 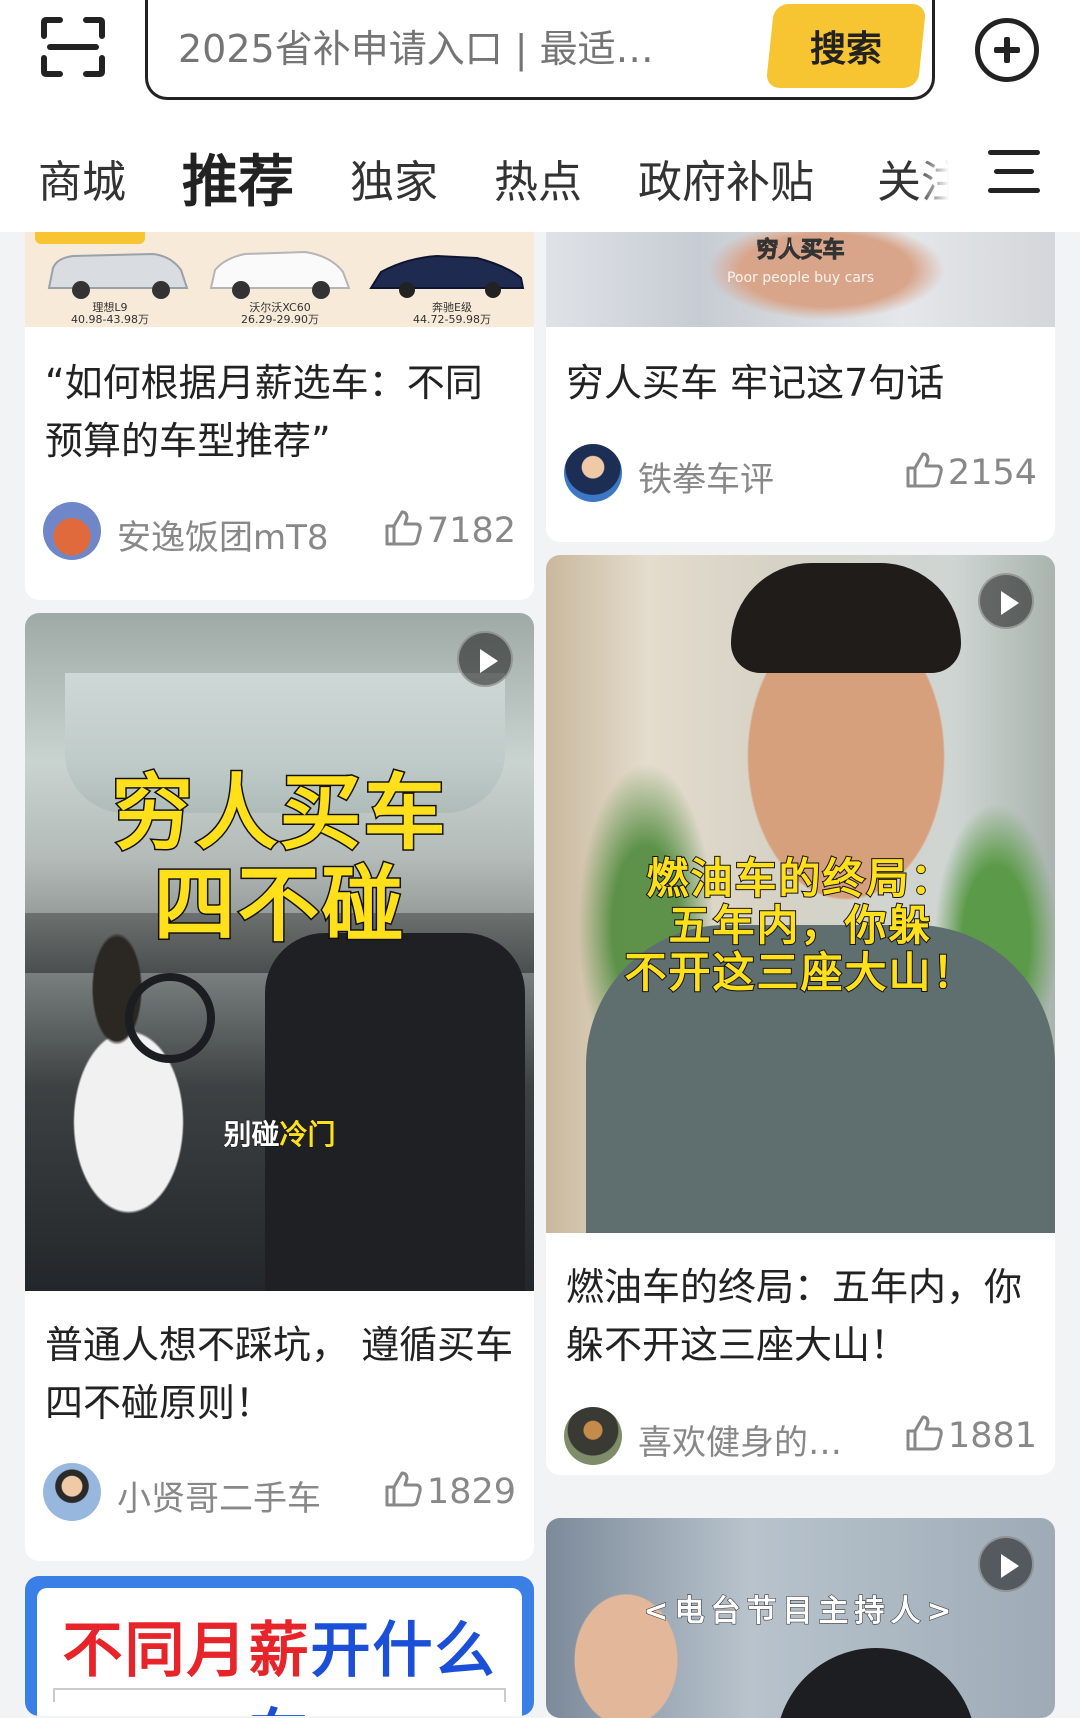 I want to click on video-overlay-text: 穷人买车 四不碰, so click(x=279, y=859).